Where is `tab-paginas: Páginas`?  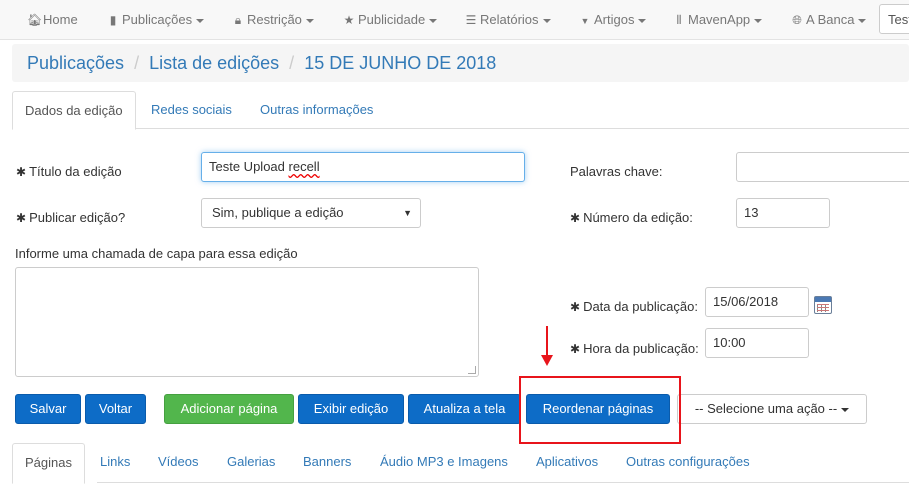 tab-paginas: Páginas is located at coordinates (48, 463).